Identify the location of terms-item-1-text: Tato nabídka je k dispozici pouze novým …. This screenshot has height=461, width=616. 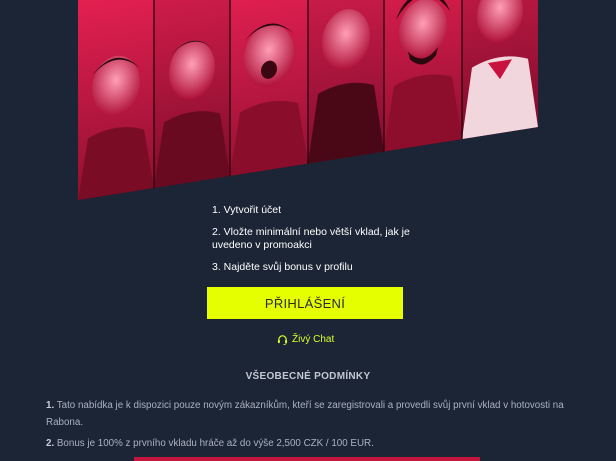
(305, 414).